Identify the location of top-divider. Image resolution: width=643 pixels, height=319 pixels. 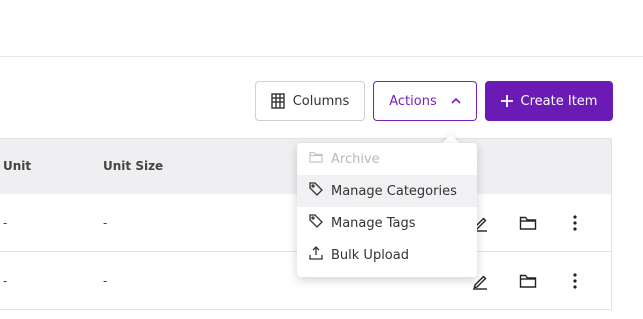
(321, 56).